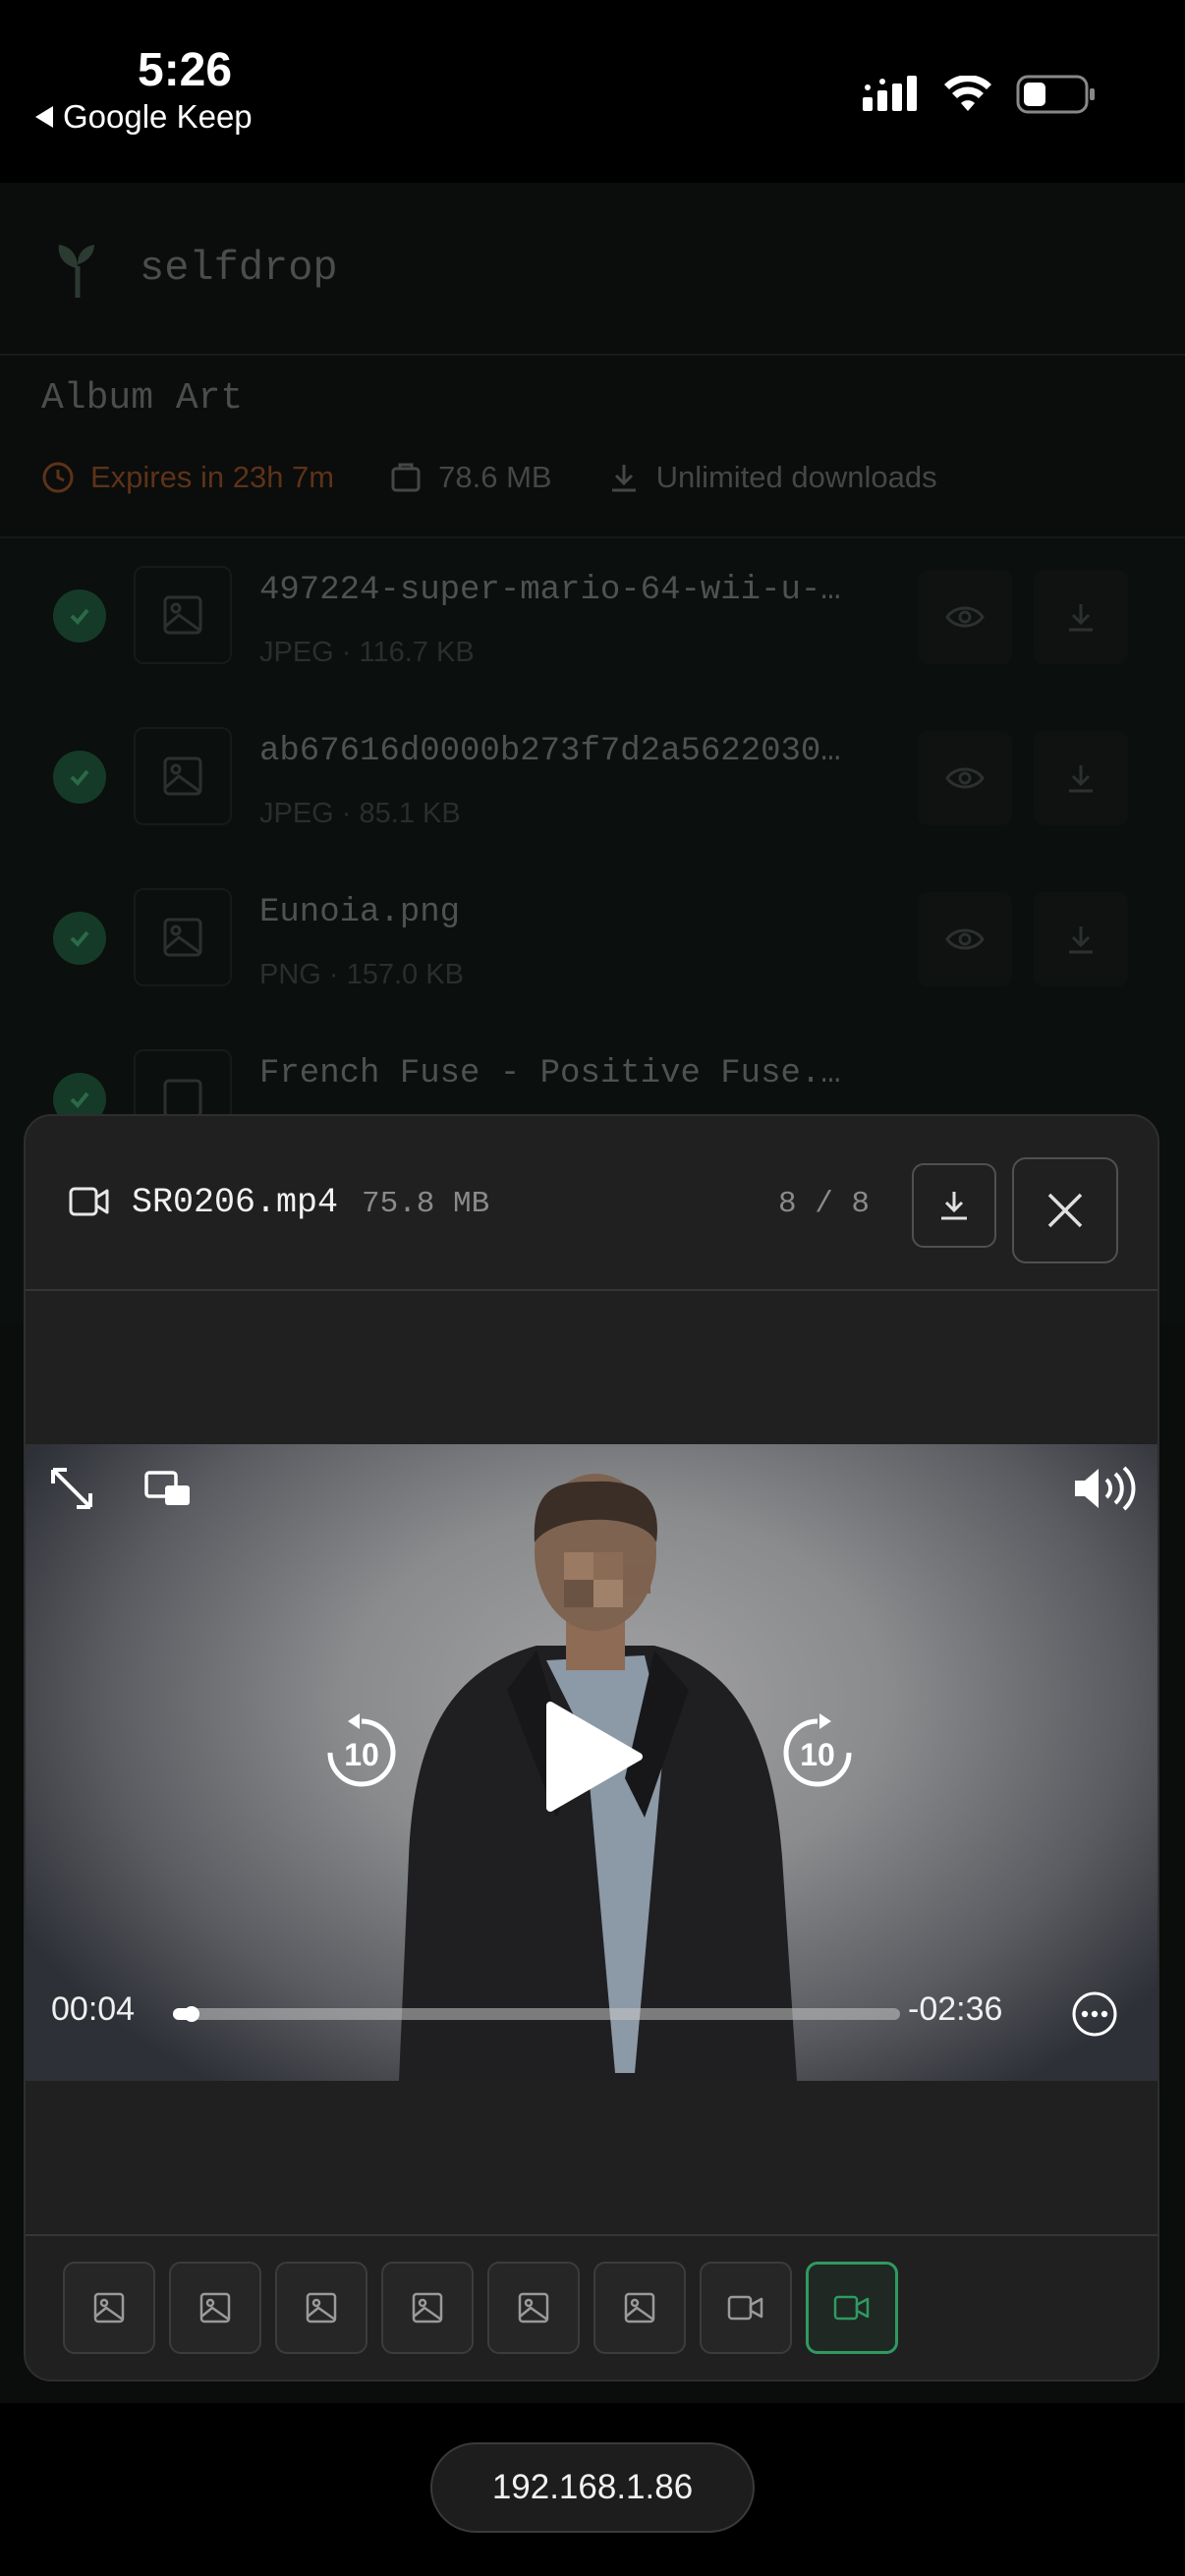  What do you see at coordinates (360, 813) in the screenshot?
I see `file-meta: JPEG · 85.1 KB` at bounding box center [360, 813].